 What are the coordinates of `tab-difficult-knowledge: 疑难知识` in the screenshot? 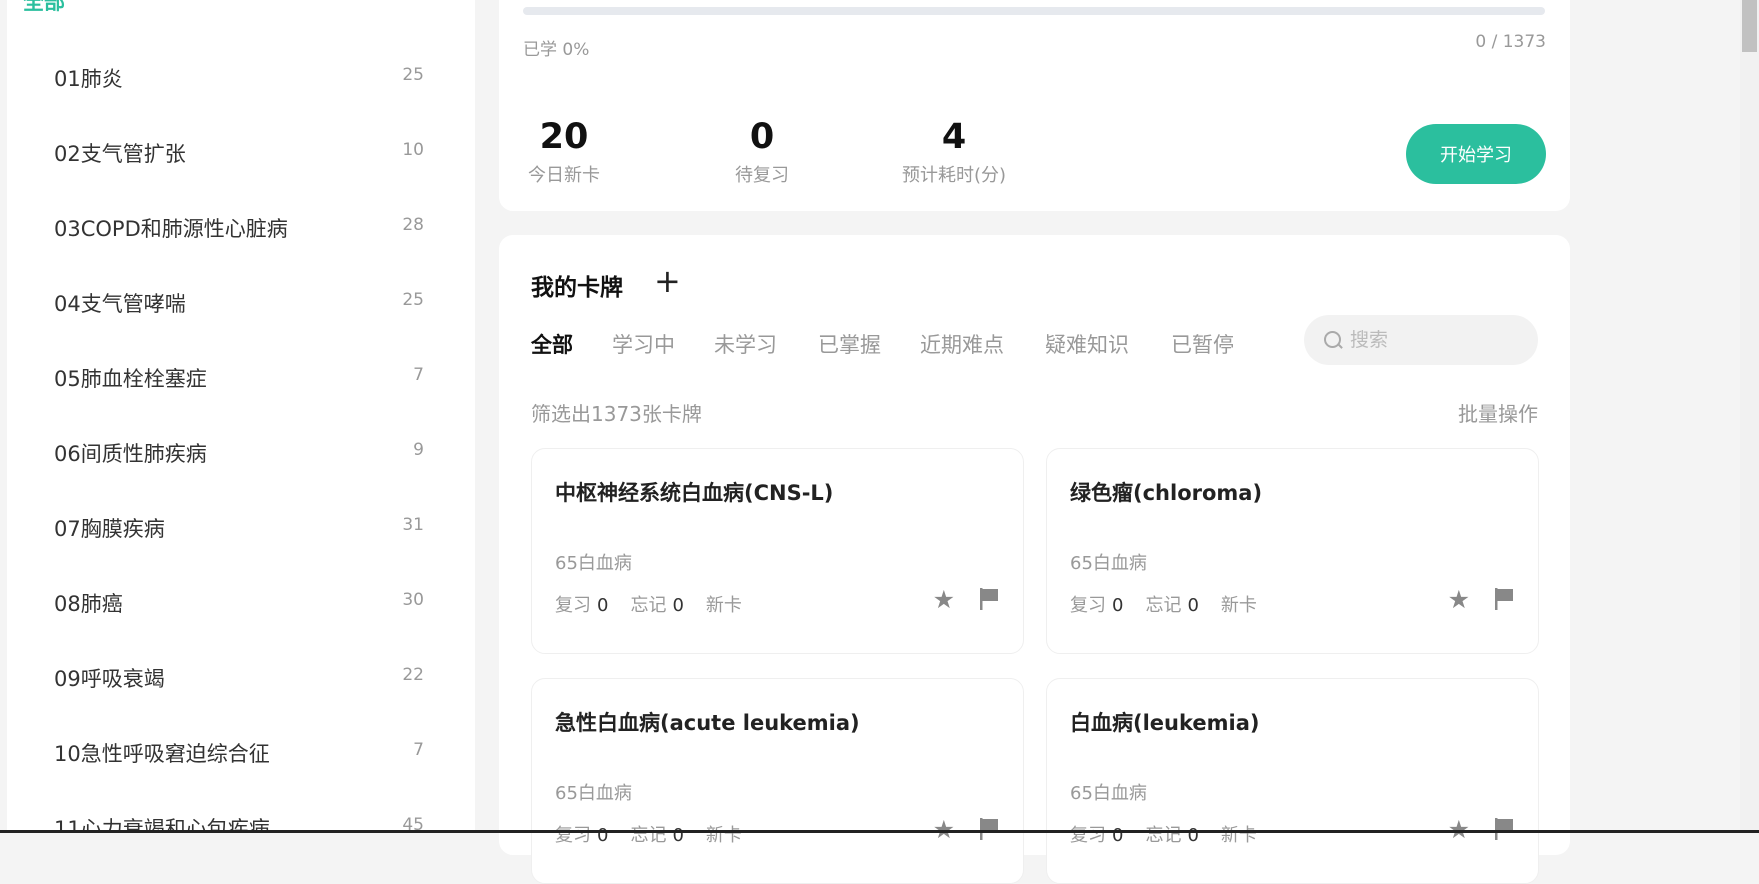 It's located at (1087, 344).